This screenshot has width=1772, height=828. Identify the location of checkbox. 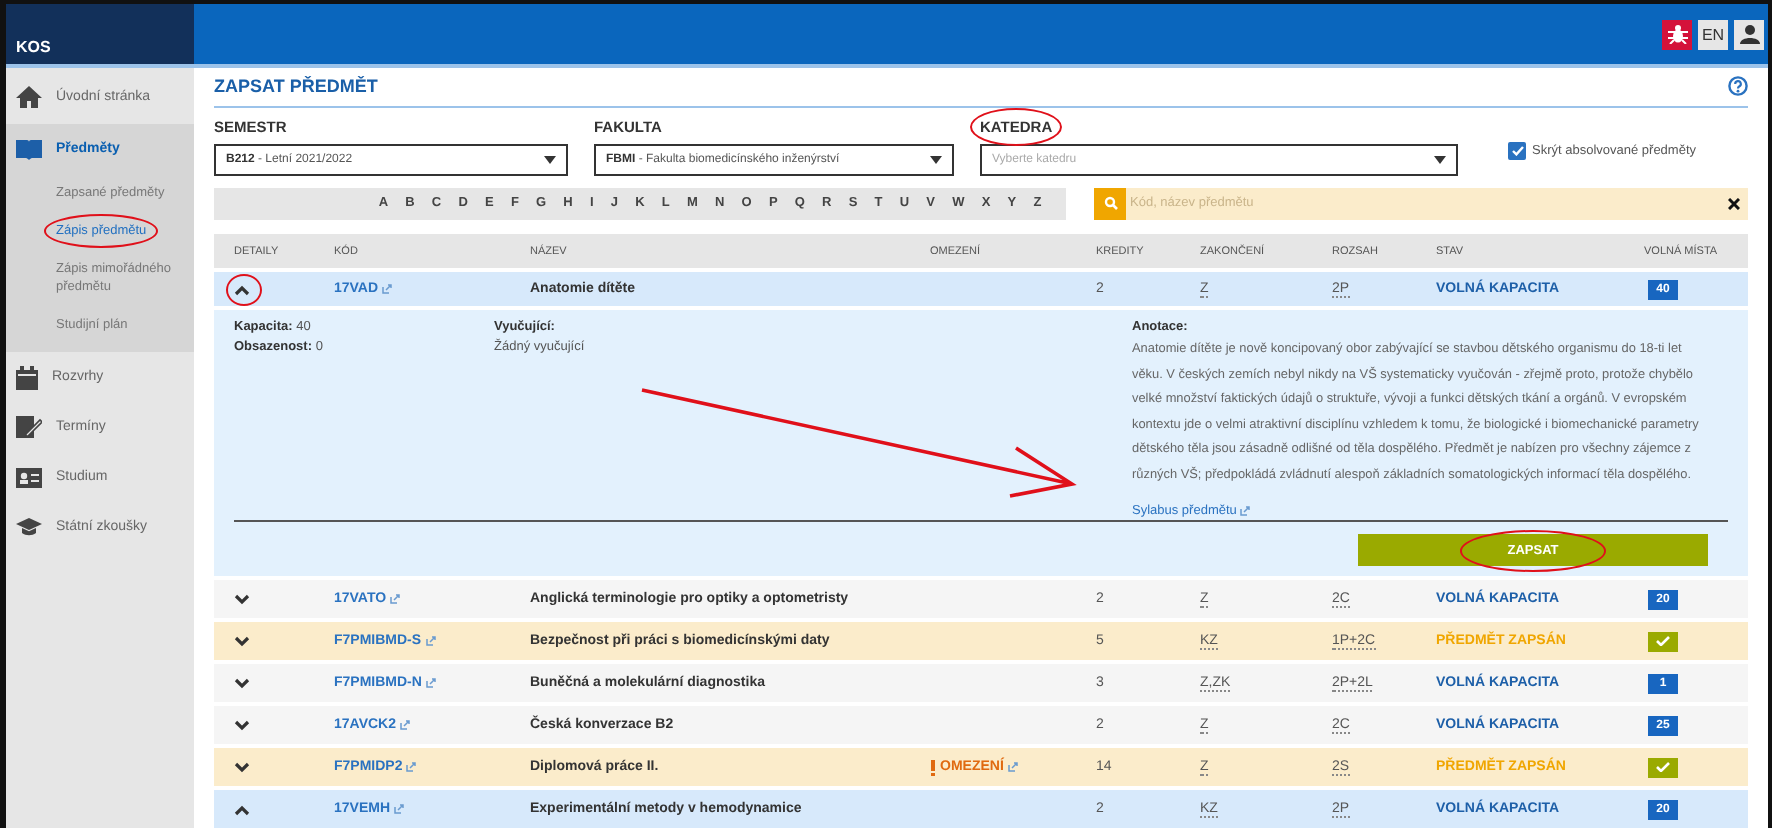
(1517, 150).